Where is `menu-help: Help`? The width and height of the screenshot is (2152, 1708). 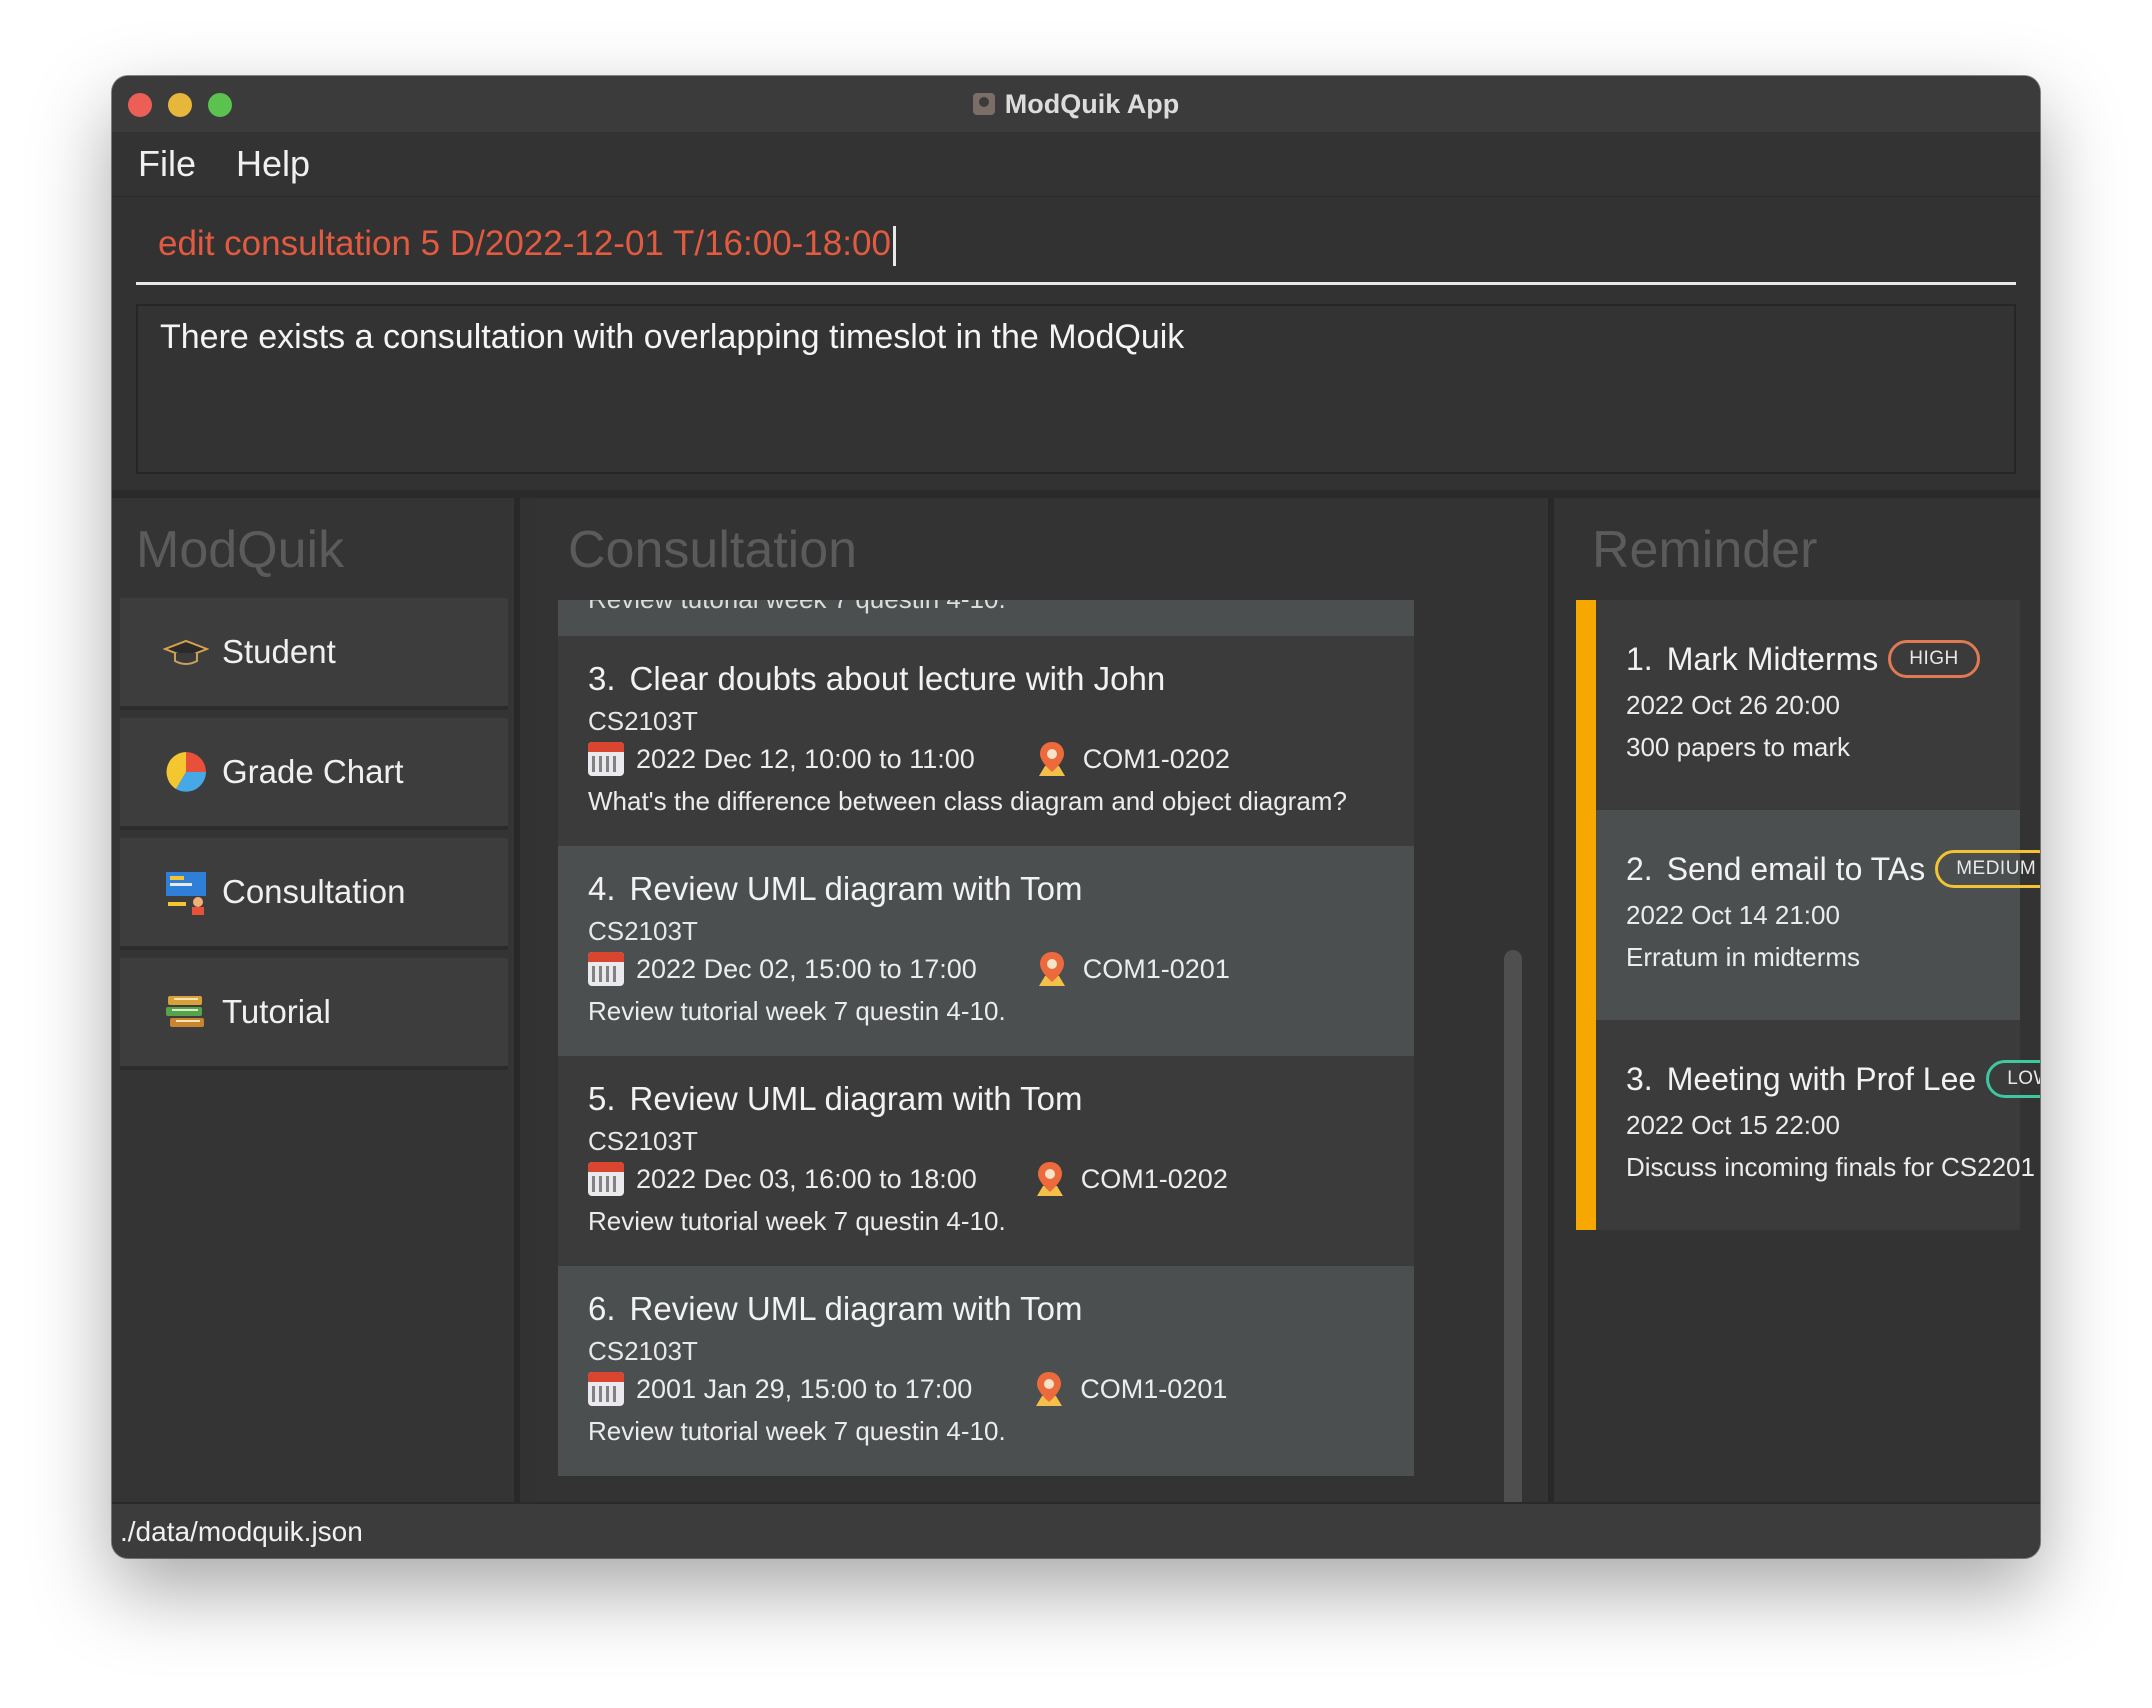 menu-help: Help is located at coordinates (273, 164).